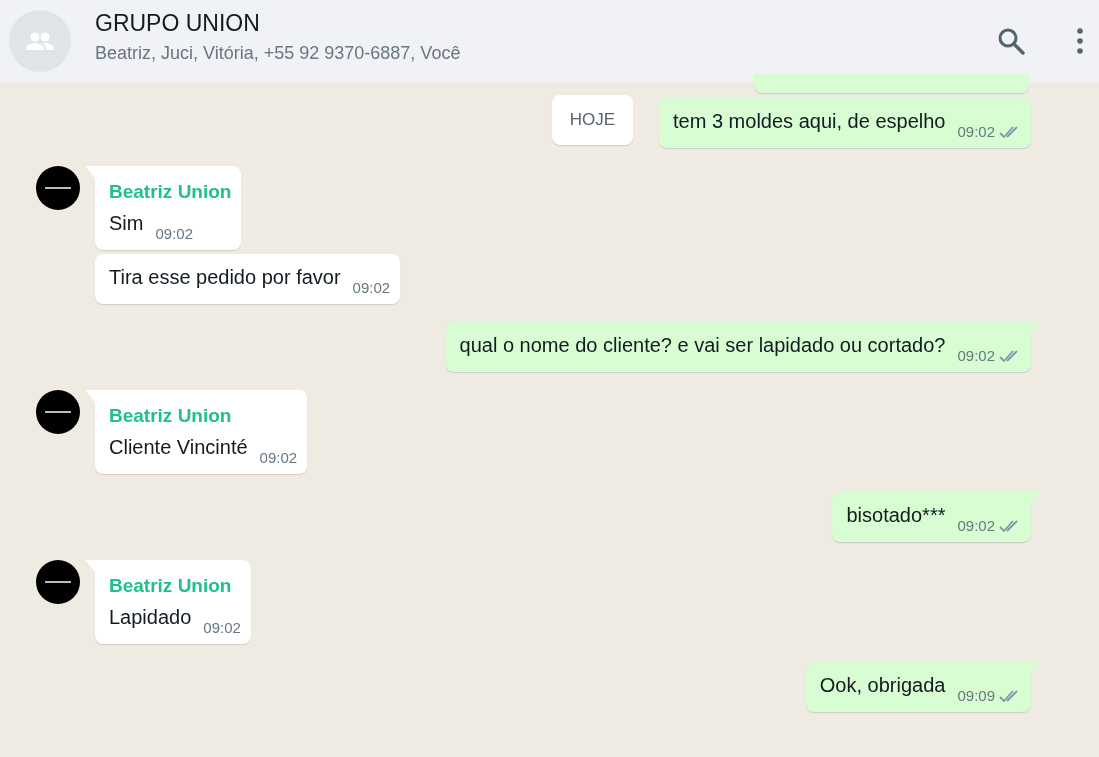  I want to click on message-text: Lapidado, so click(150, 617).